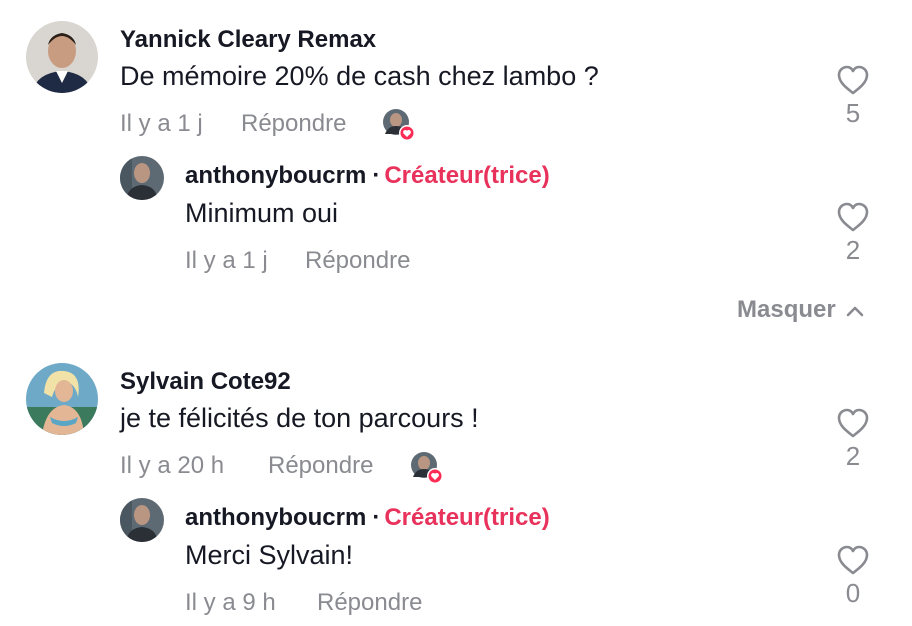 Image resolution: width=912 pixels, height=626 pixels. I want to click on hide-replies-label: Masquer, so click(786, 309).